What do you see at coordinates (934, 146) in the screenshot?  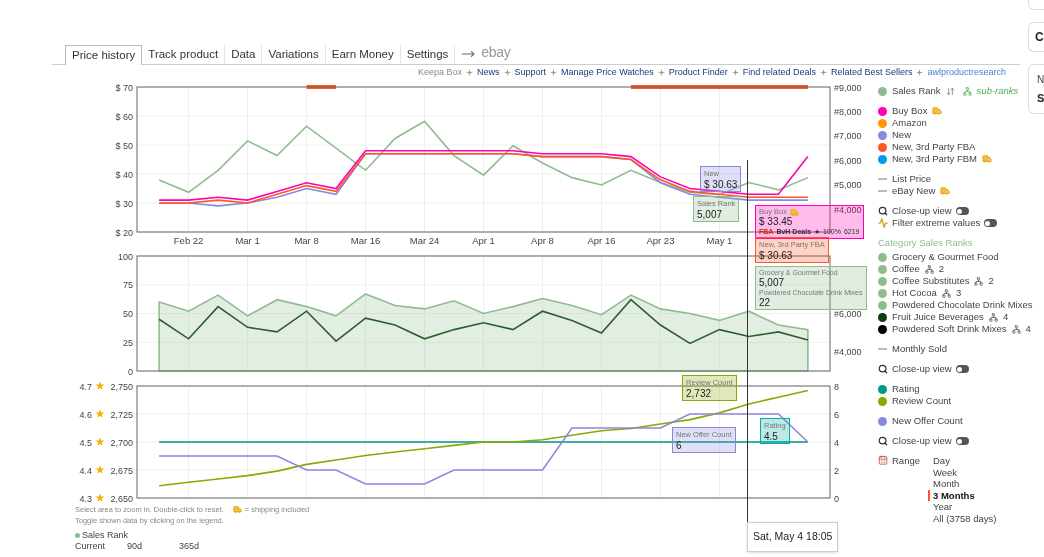 I see `legend-label: New, 3rd Party FBA` at bounding box center [934, 146].